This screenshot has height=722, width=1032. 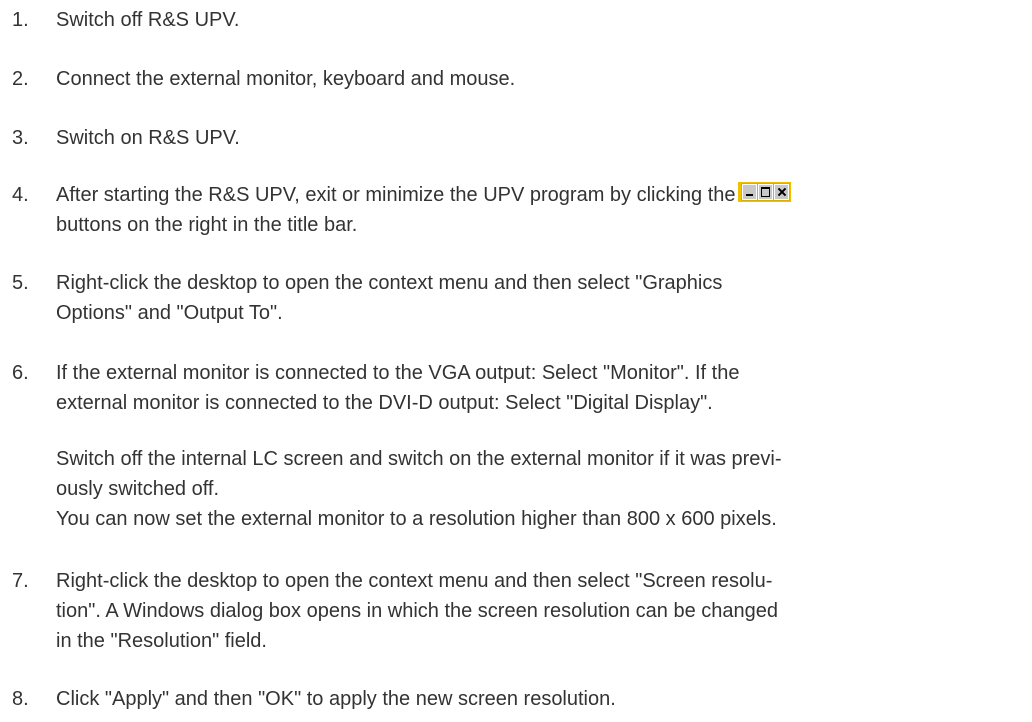 What do you see at coordinates (544, 20) in the screenshot?
I see `step-text: Switch off R&S UPV.` at bounding box center [544, 20].